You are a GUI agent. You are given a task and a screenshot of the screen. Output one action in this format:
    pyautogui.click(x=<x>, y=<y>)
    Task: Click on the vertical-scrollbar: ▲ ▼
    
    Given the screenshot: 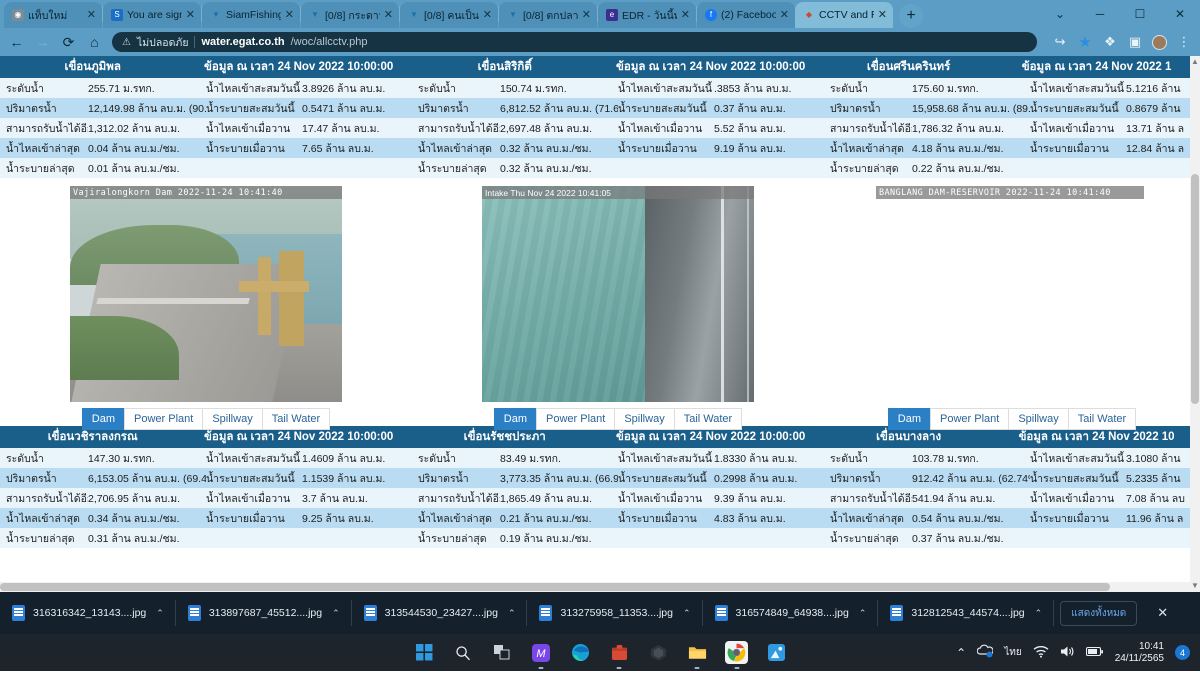 What is the action you would take?
    pyautogui.click(x=1195, y=324)
    